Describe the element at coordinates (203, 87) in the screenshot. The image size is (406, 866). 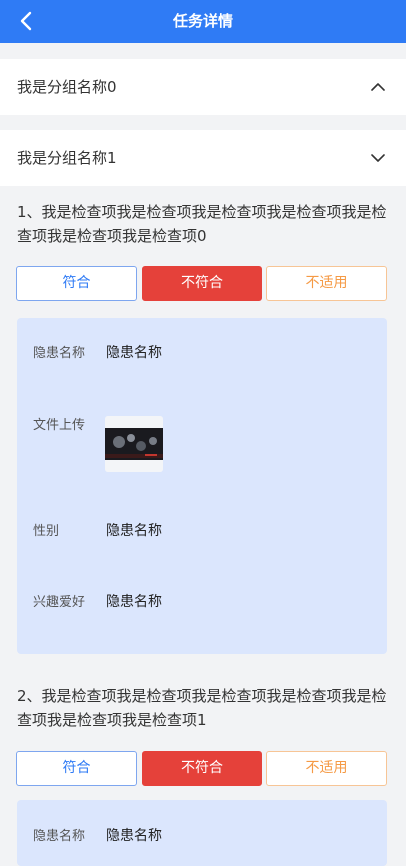
I see `group-header-0: 我是分组名称0` at that location.